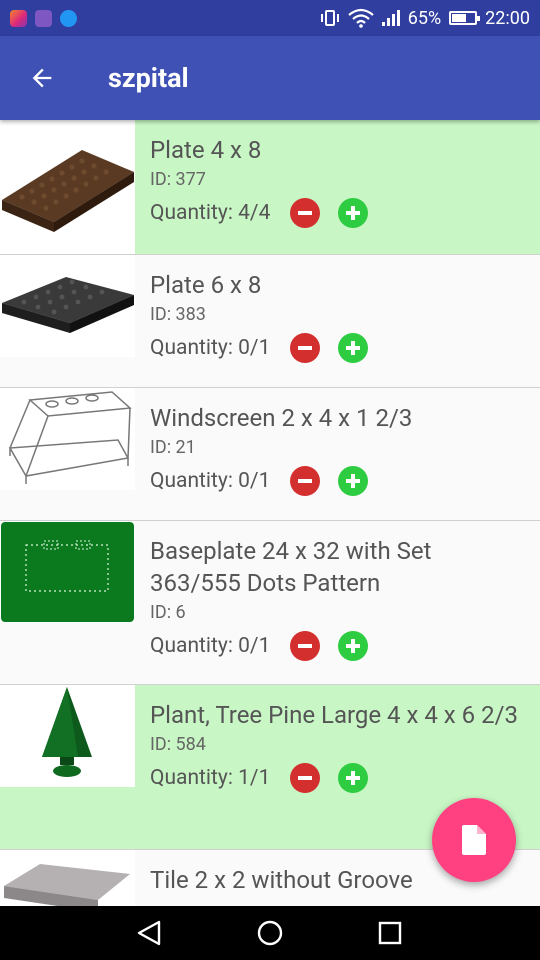 The height and width of the screenshot is (960, 540). I want to click on list-item: Plate 6 x 8 ID: 383 Quantity: 0/1, so click(270, 321).